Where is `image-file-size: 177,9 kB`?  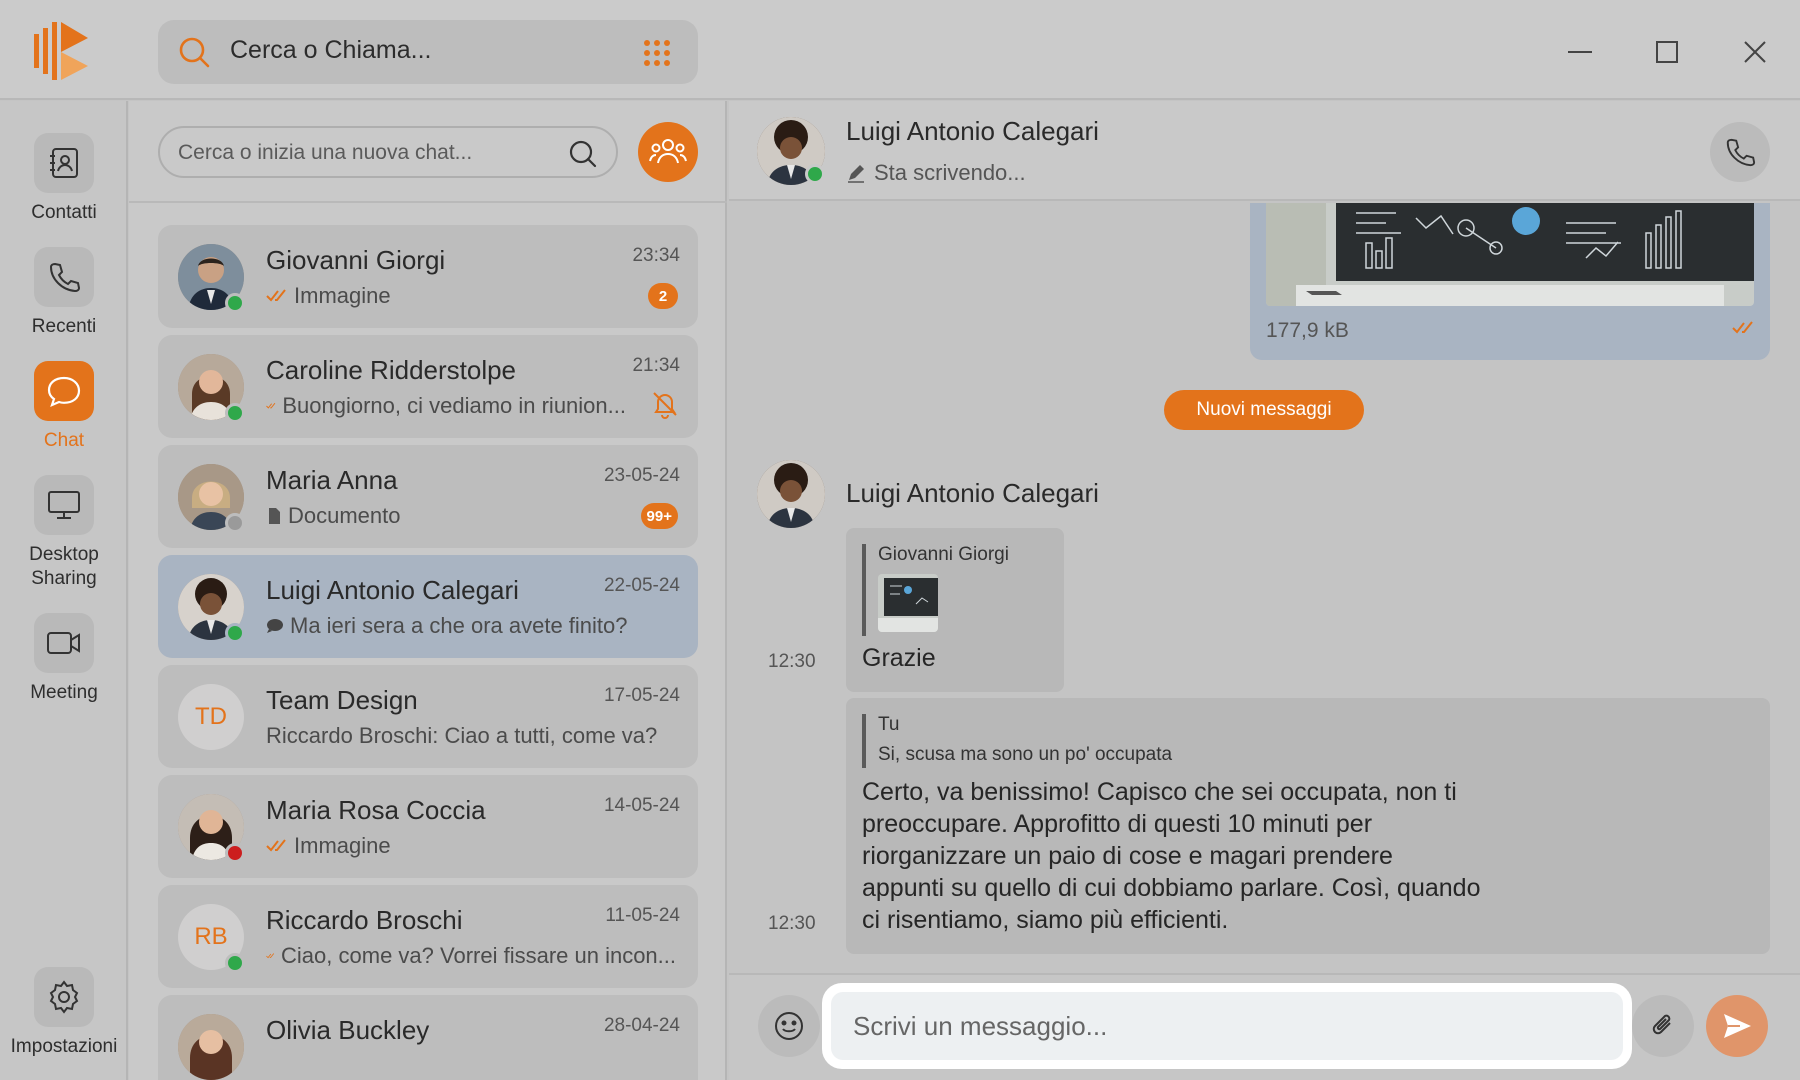 image-file-size: 177,9 kB is located at coordinates (1307, 330).